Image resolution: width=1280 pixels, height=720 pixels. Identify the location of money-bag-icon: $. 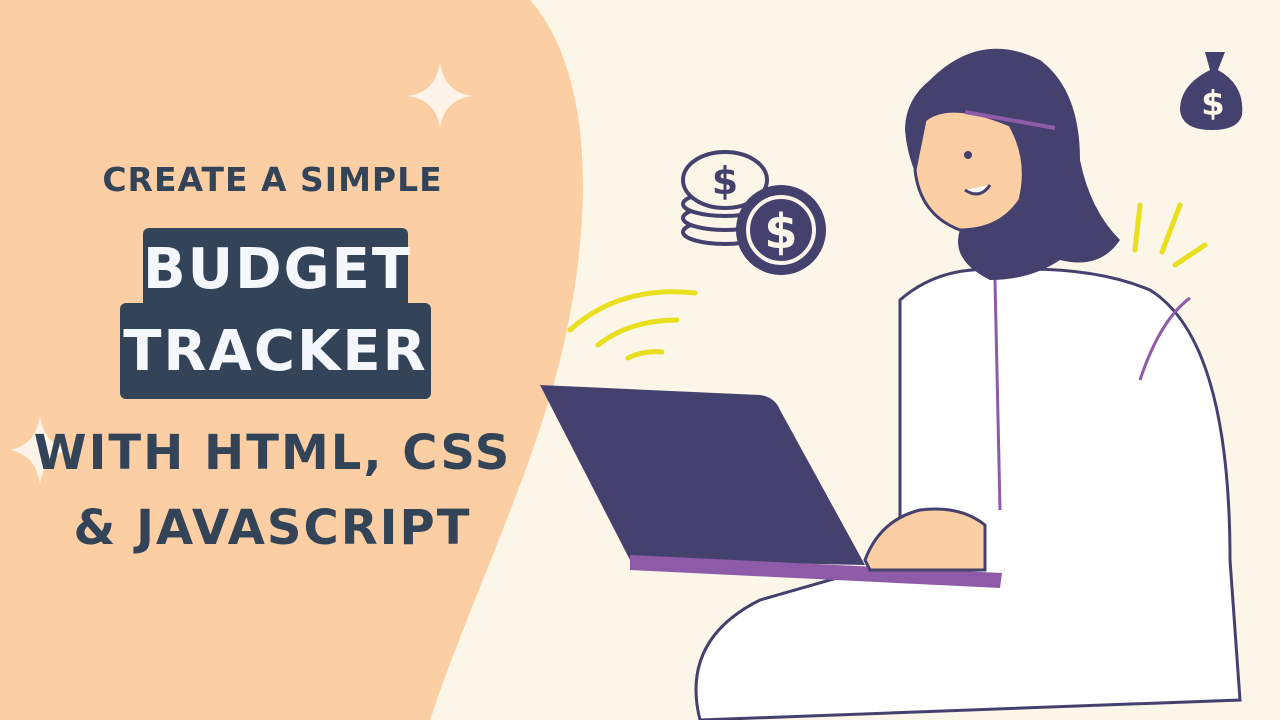
(1211, 91).